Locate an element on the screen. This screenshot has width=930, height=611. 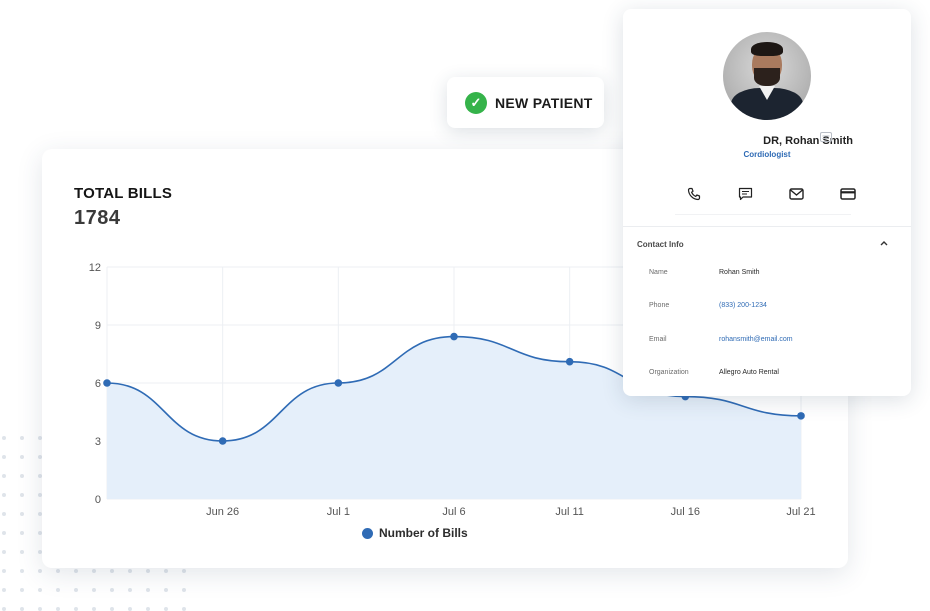
phone-link: (833) 200-1234 is located at coordinates (743, 305).